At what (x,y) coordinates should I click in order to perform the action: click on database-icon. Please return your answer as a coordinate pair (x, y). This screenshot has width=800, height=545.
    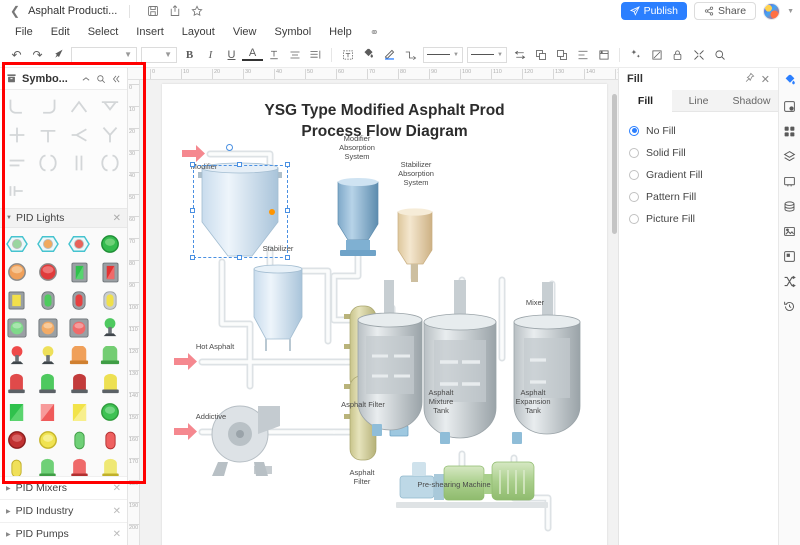
    Looking at the image, I should click on (790, 206).